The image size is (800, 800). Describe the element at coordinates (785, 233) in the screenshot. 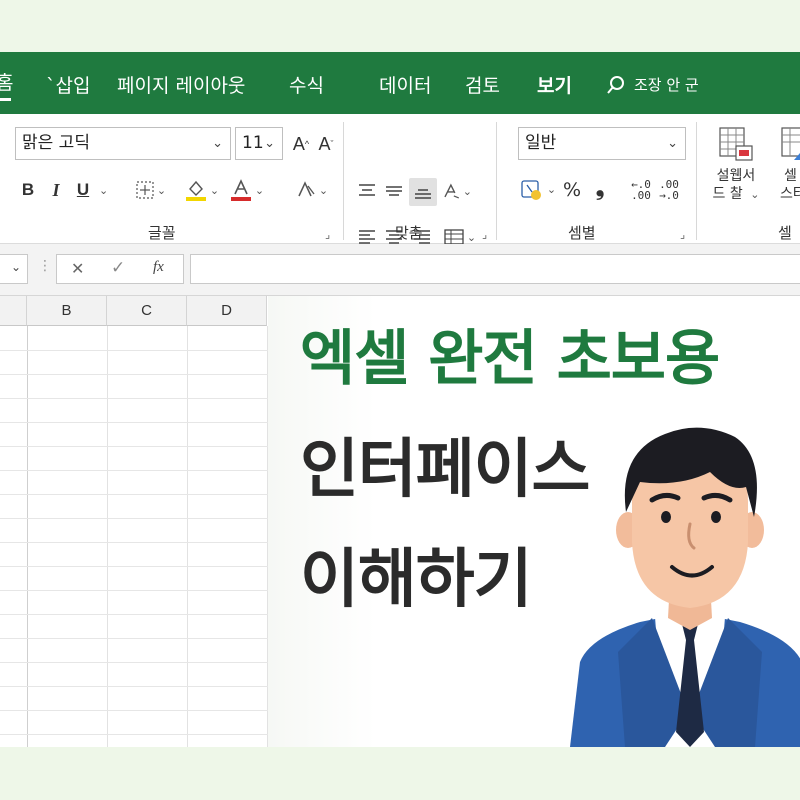

I see `cells-group-label: 셀` at that location.